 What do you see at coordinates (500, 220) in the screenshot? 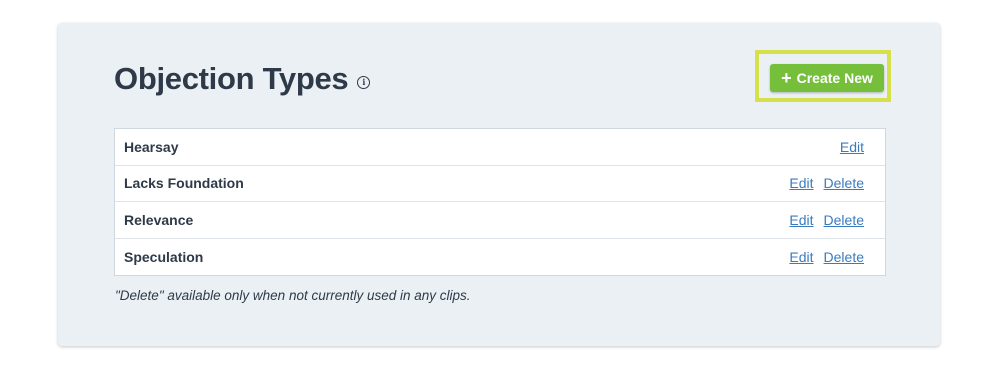
I see `table-row: Relevance Edit Delete` at bounding box center [500, 220].